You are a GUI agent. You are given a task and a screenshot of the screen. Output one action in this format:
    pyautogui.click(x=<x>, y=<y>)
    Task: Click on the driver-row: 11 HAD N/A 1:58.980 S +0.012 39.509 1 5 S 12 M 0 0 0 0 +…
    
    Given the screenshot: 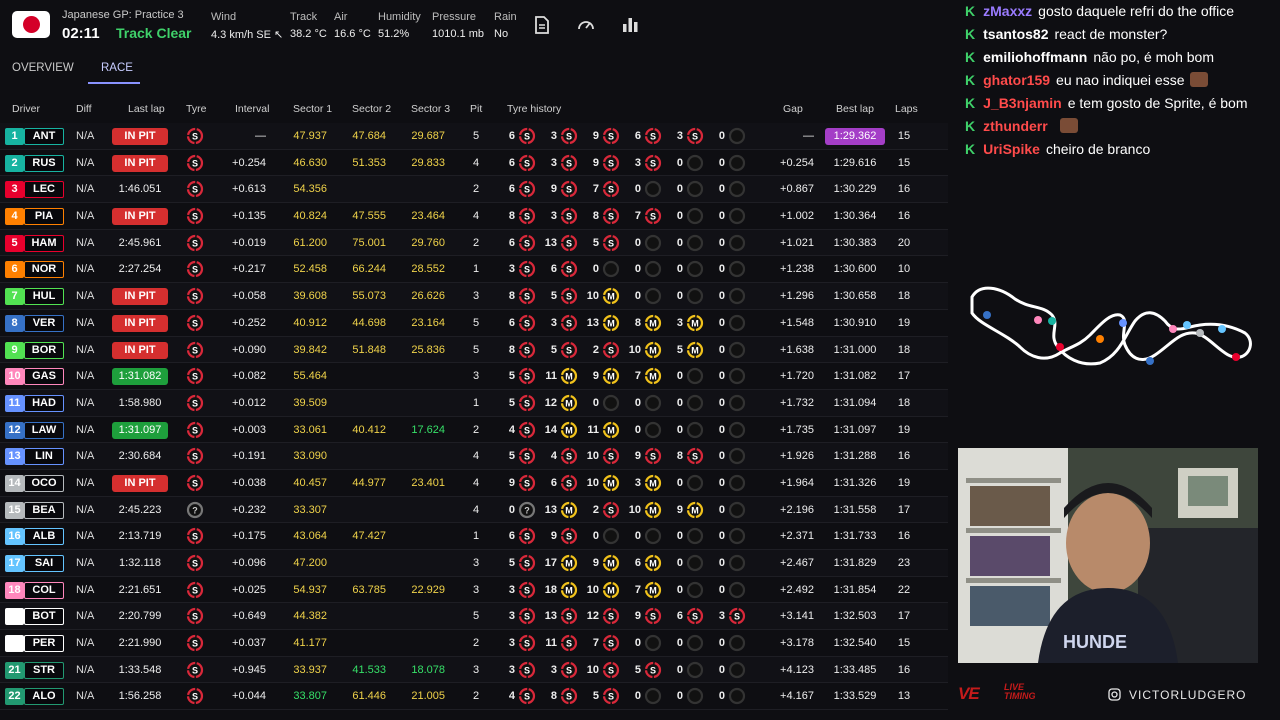 What is the action you would take?
    pyautogui.click(x=474, y=403)
    